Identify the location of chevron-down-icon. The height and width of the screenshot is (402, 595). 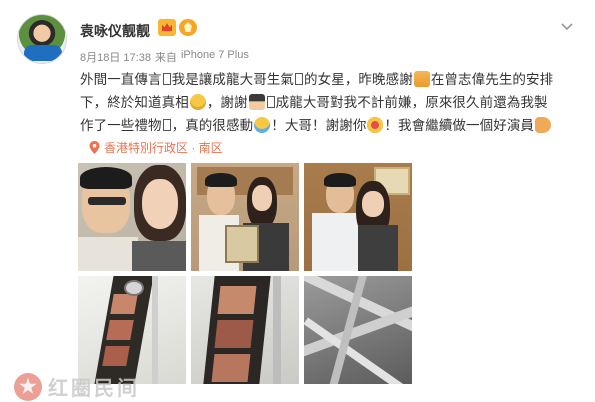
(567, 27).